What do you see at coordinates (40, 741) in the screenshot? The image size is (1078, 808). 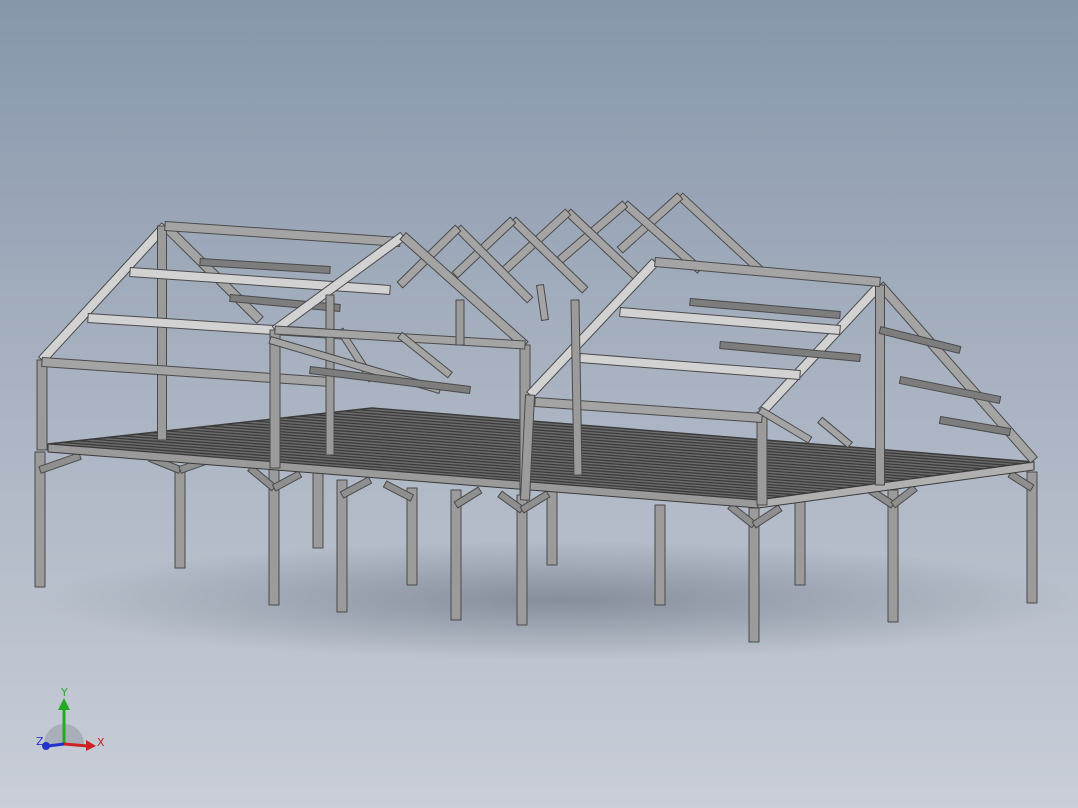 I see `triad-z-label: Z` at bounding box center [40, 741].